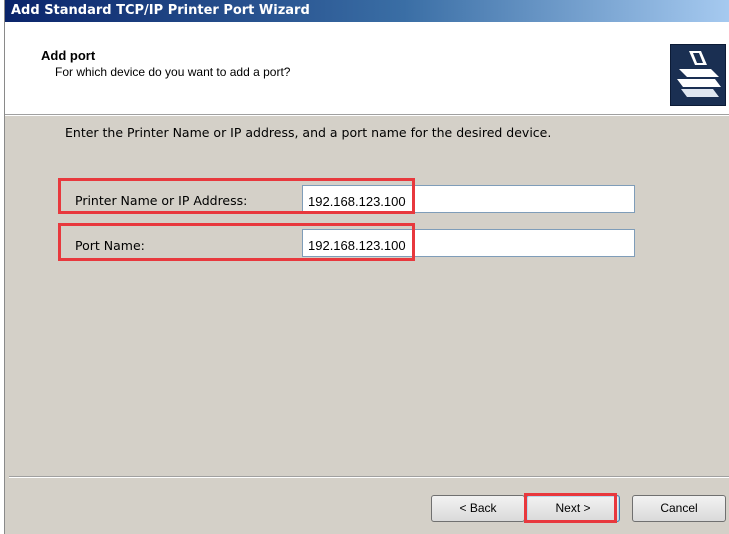 The height and width of the screenshot is (534, 729). Describe the element at coordinates (110, 245) in the screenshot. I see `port-name-label: Port Name:` at that location.